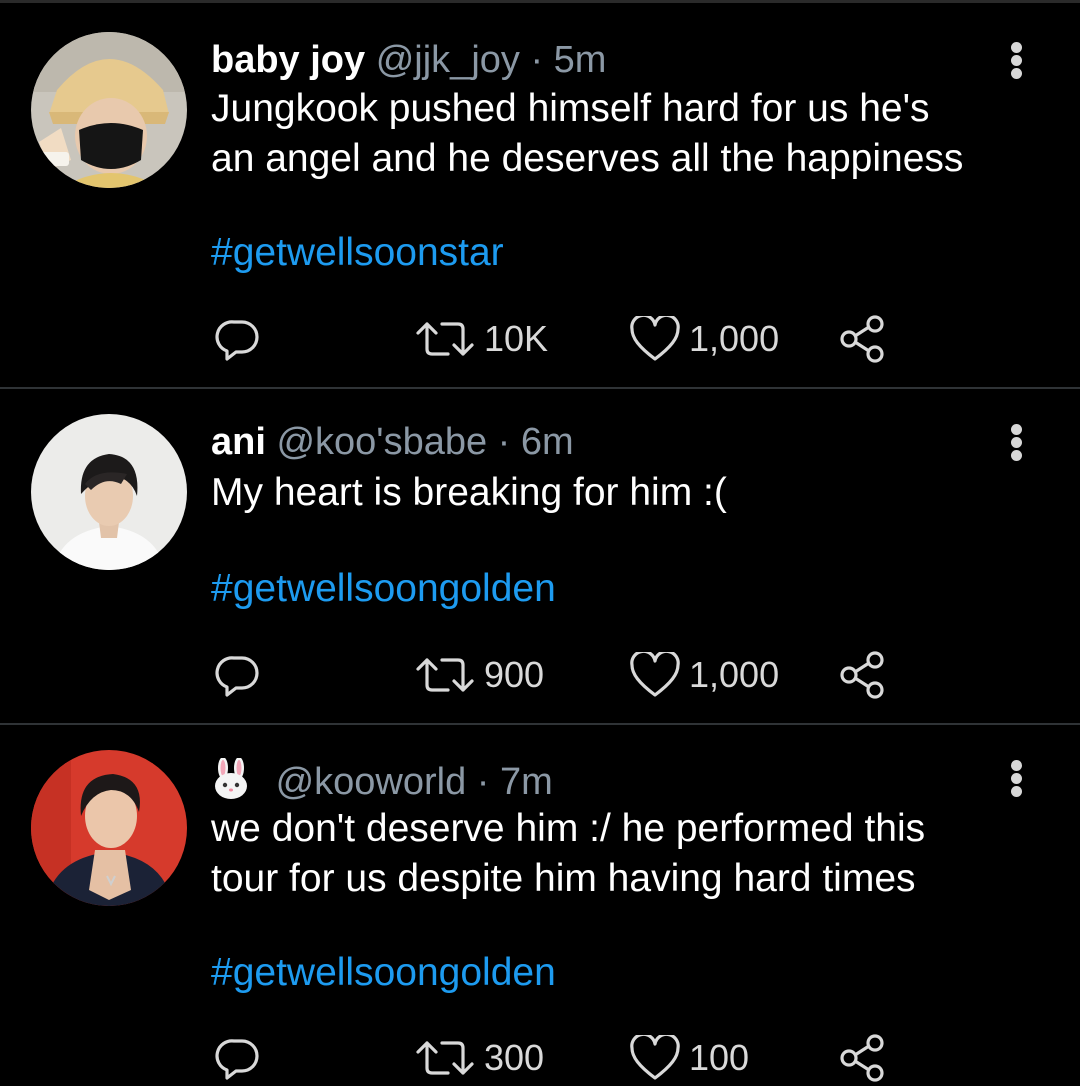 The height and width of the screenshot is (1086, 1080). I want to click on tweet-header: ani @koo'sbabe · 6m, so click(392, 442).